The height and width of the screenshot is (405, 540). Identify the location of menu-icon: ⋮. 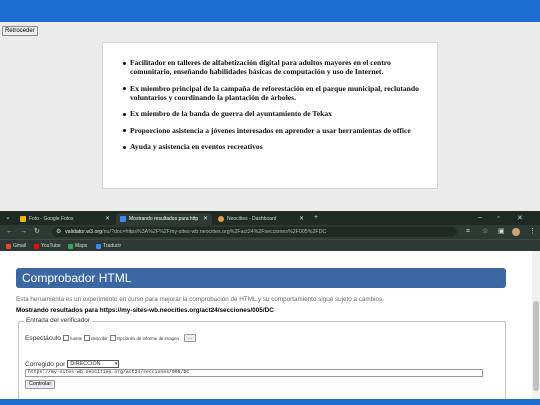
(532, 232).